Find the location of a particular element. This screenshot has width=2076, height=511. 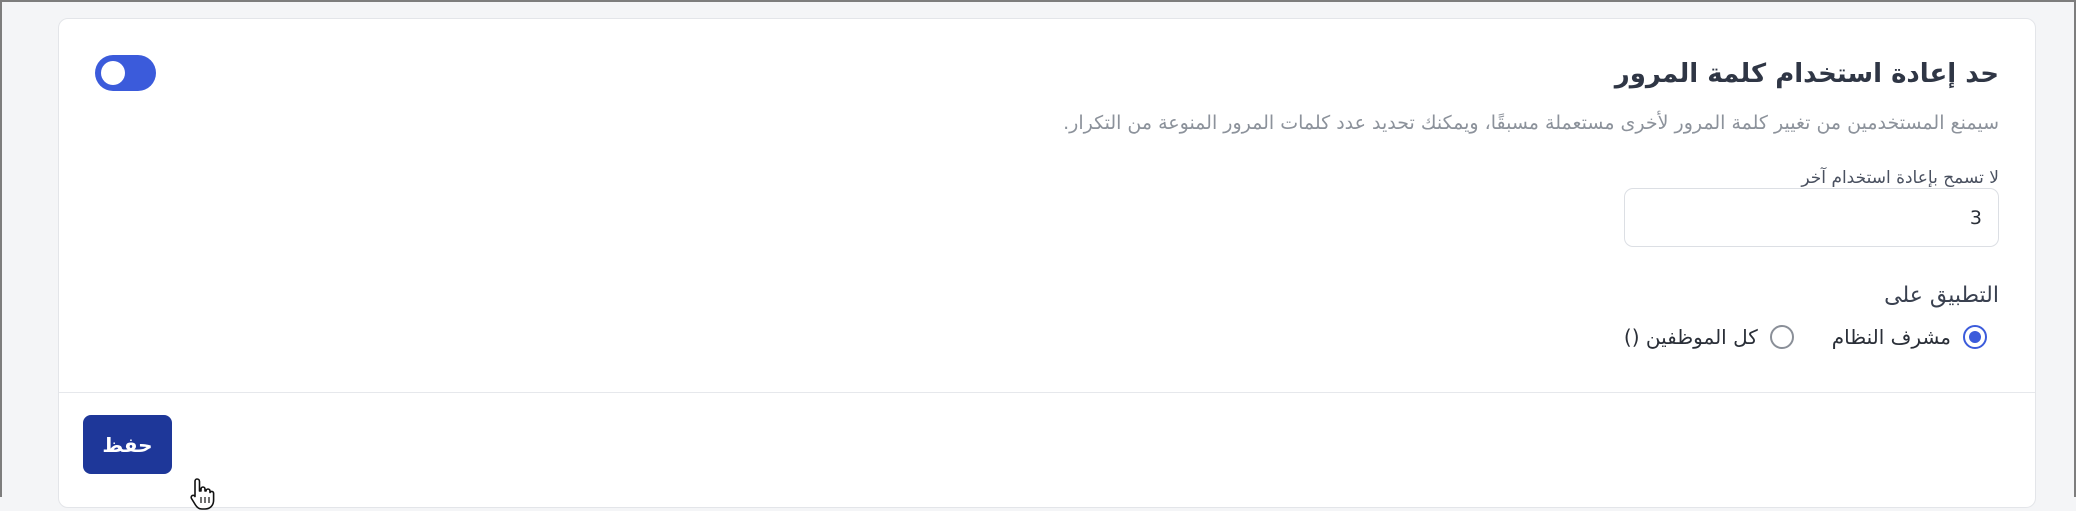

radio-option-system-admin: مشرف النظام is located at coordinates (1909, 337).